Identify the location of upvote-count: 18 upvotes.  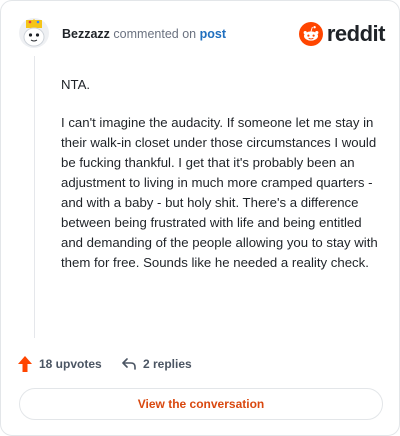
(70, 364).